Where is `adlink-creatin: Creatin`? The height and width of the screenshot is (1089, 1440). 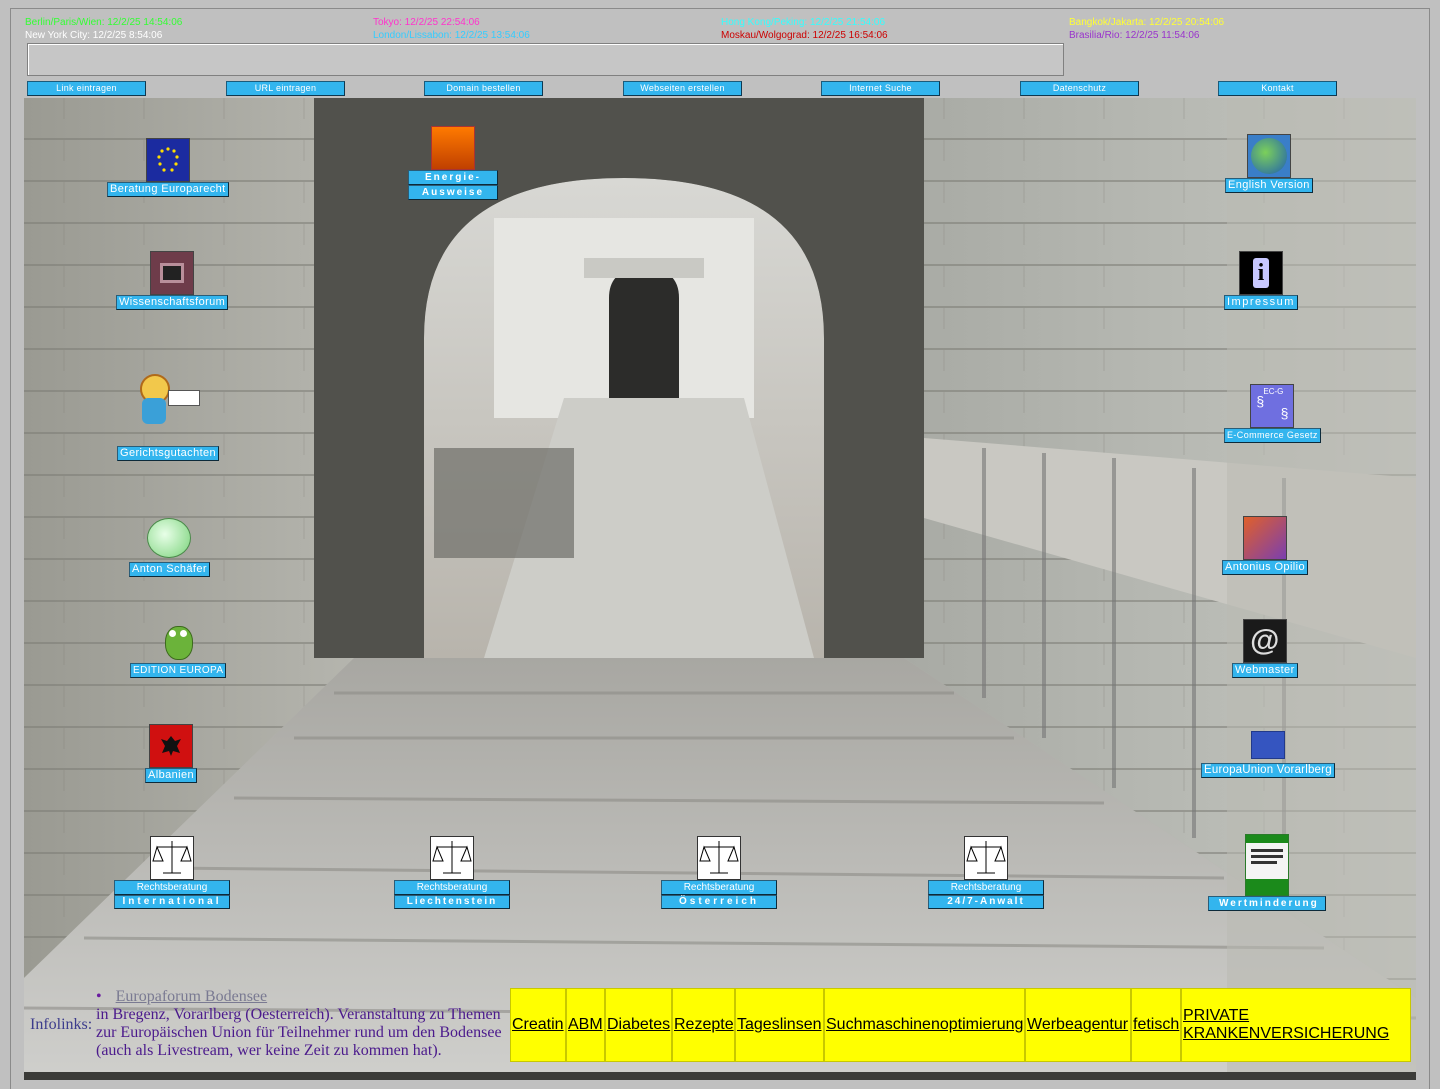 adlink-creatin: Creatin is located at coordinates (538, 1025).